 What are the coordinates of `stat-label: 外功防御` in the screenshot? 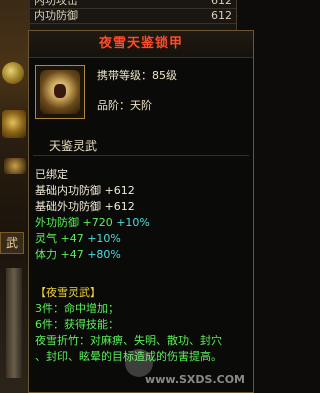 It's located at (57, 222).